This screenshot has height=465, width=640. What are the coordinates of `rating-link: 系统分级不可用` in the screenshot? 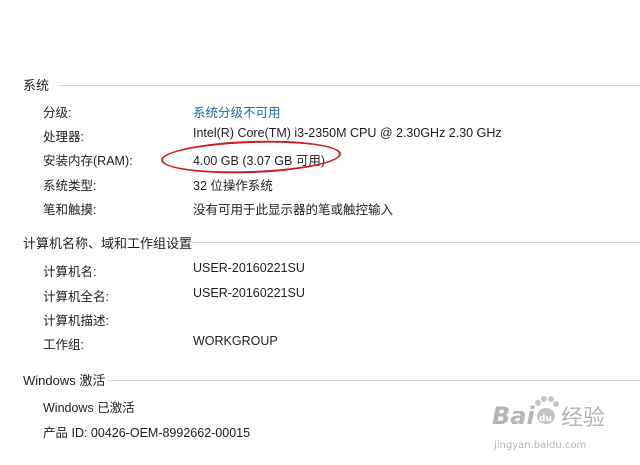 It's located at (237, 111).